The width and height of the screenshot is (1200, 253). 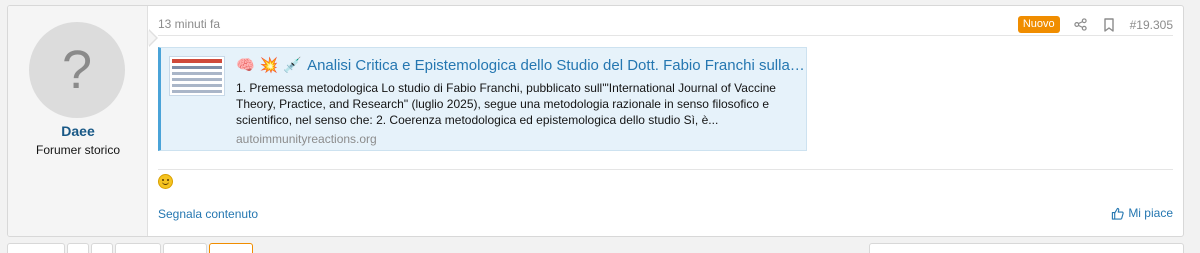 I want to click on post-actions: Nuovo #19.305, so click(x=1095, y=24).